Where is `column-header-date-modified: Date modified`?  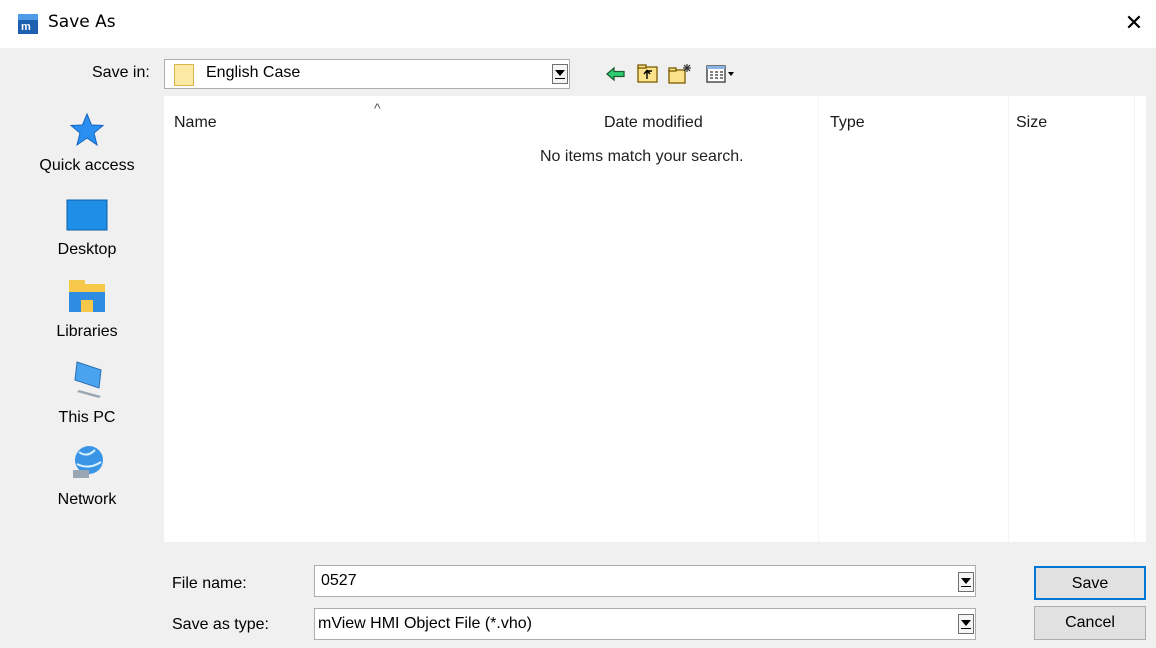 column-header-date-modified: Date modified is located at coordinates (653, 123).